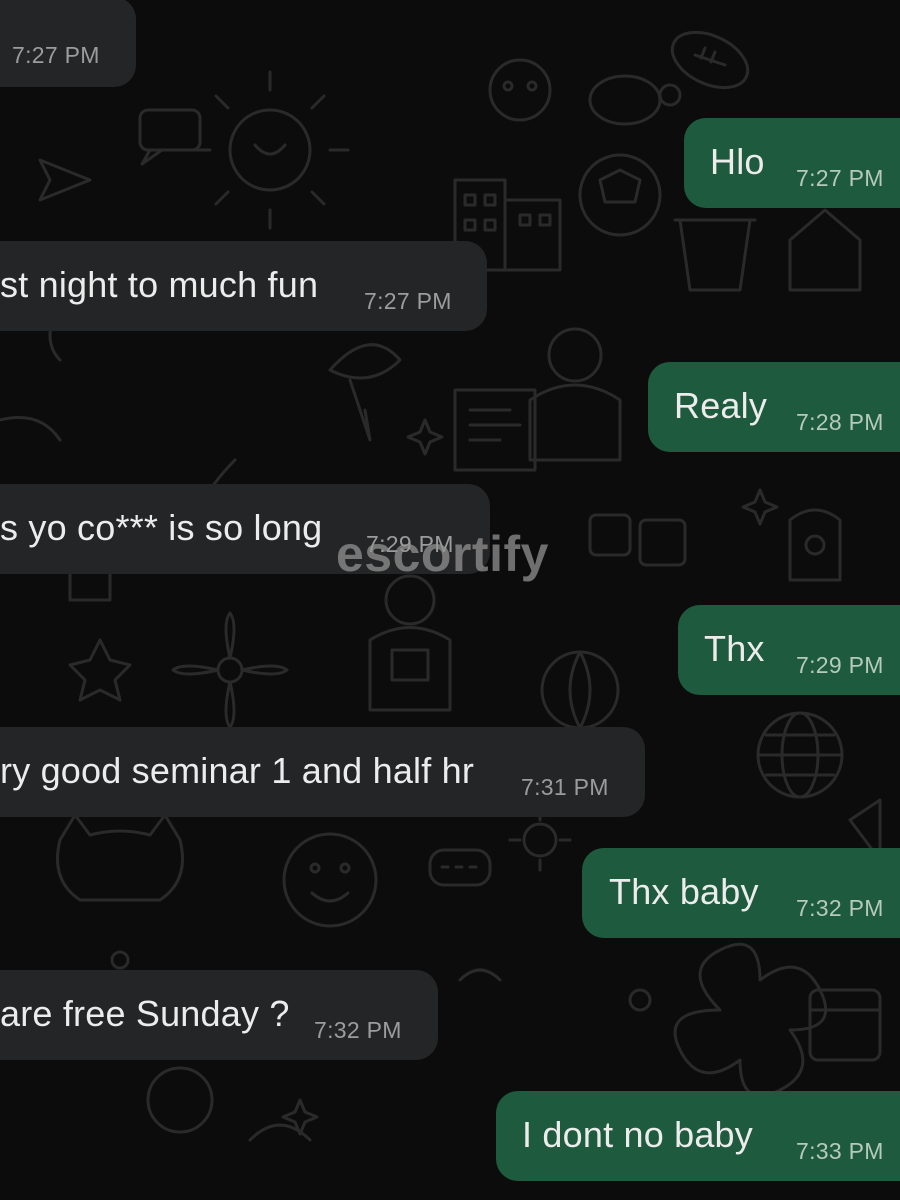 The image size is (900, 1200). I want to click on message-text: Thx baby, so click(684, 891).